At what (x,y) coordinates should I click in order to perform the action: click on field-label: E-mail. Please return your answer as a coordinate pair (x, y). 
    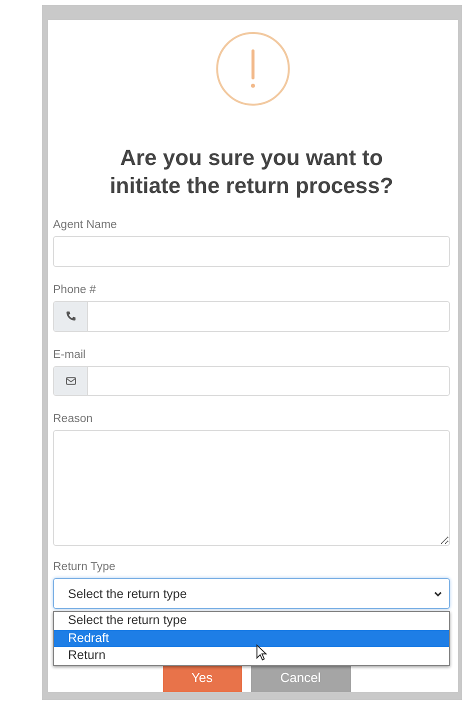
    Looking at the image, I should click on (70, 355).